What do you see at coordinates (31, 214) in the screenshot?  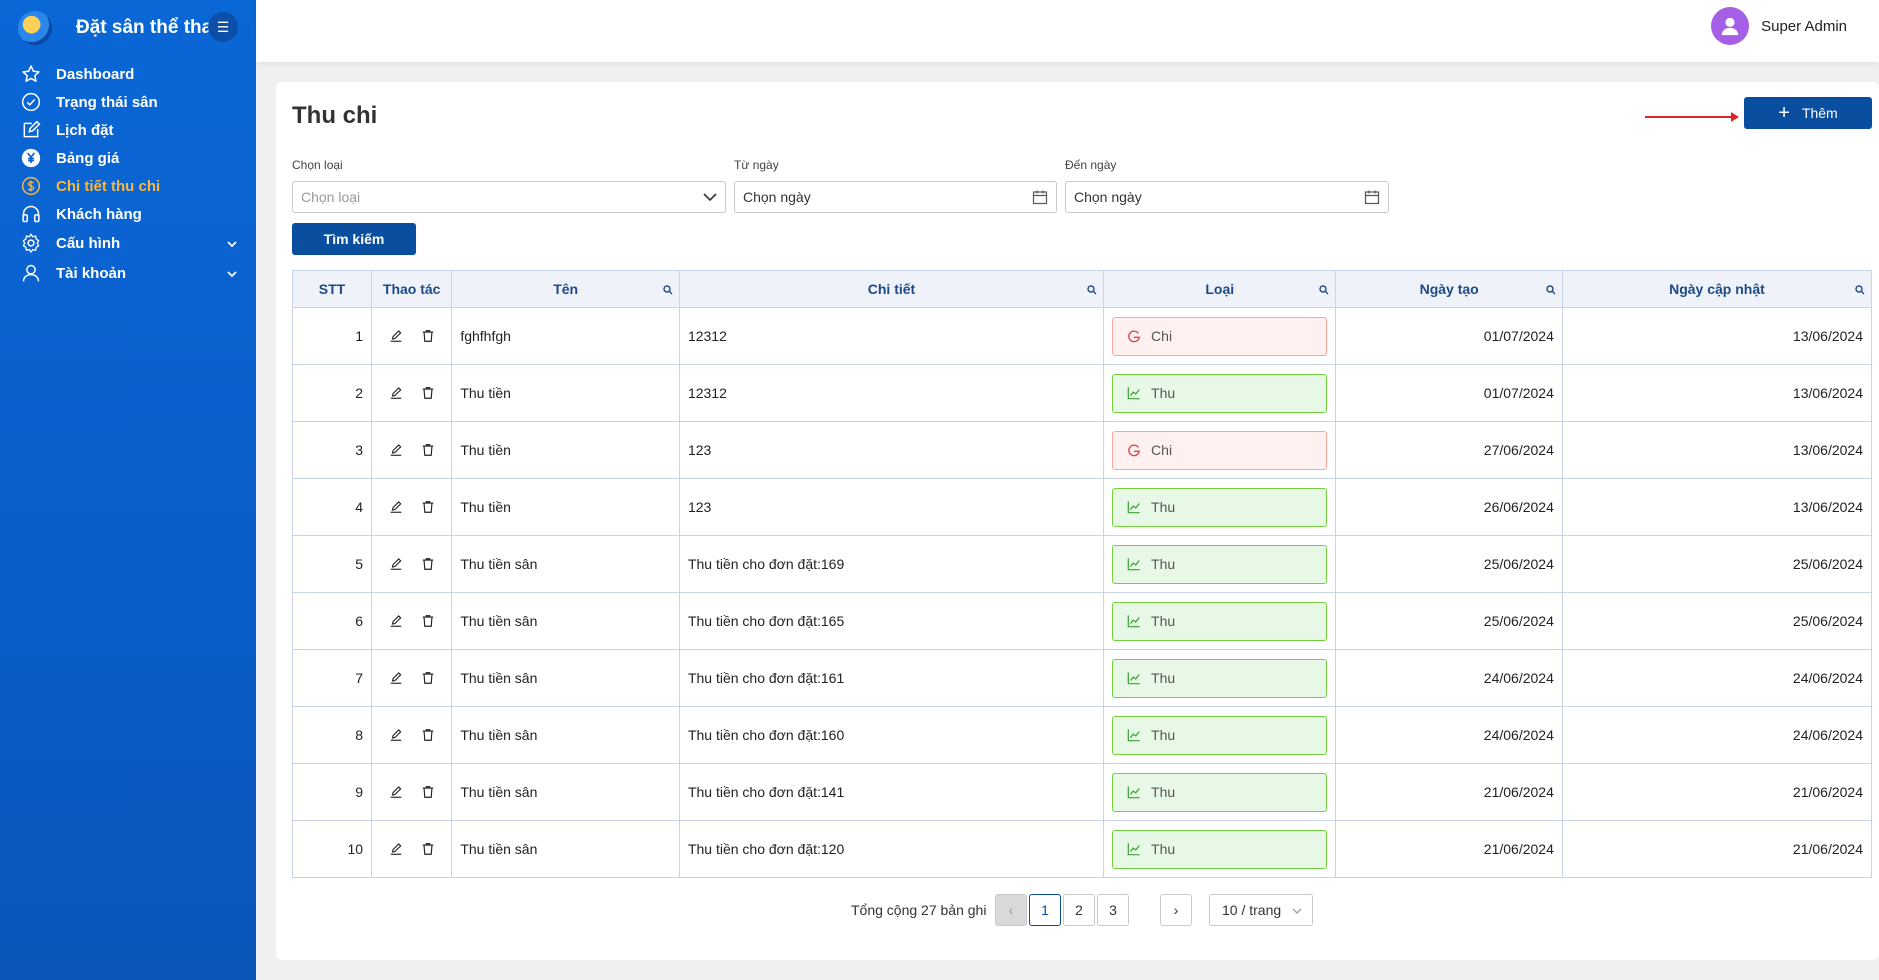 I see `headphones-icon` at bounding box center [31, 214].